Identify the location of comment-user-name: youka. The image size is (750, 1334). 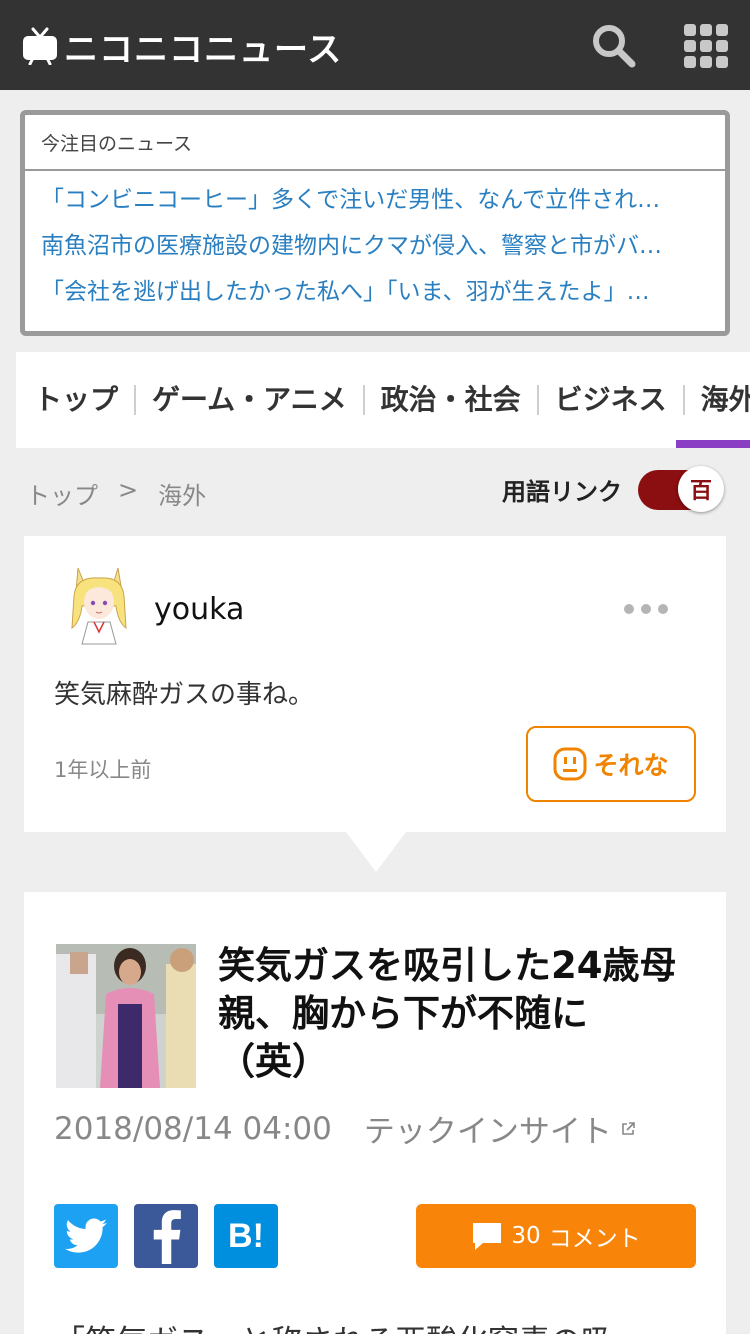
(199, 609).